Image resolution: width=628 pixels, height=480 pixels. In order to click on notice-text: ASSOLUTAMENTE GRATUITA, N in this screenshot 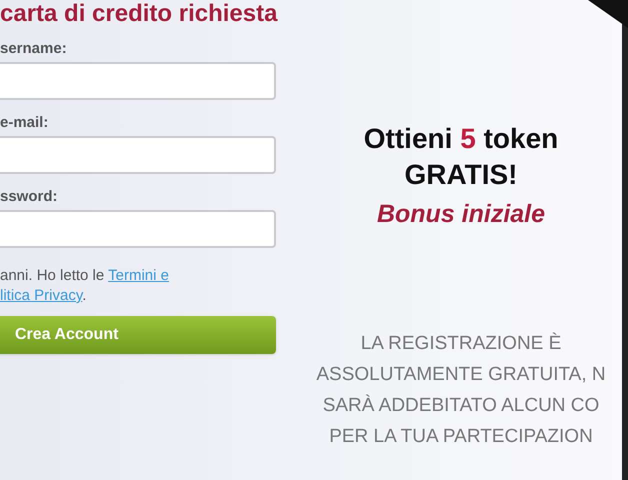, I will do `click(461, 375)`.